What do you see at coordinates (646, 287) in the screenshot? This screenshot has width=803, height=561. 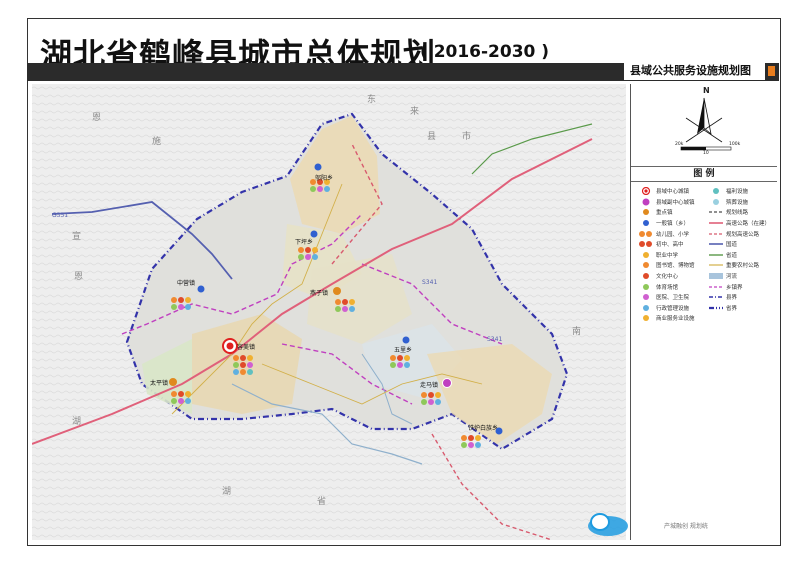 I see `sports-icon` at bounding box center [646, 287].